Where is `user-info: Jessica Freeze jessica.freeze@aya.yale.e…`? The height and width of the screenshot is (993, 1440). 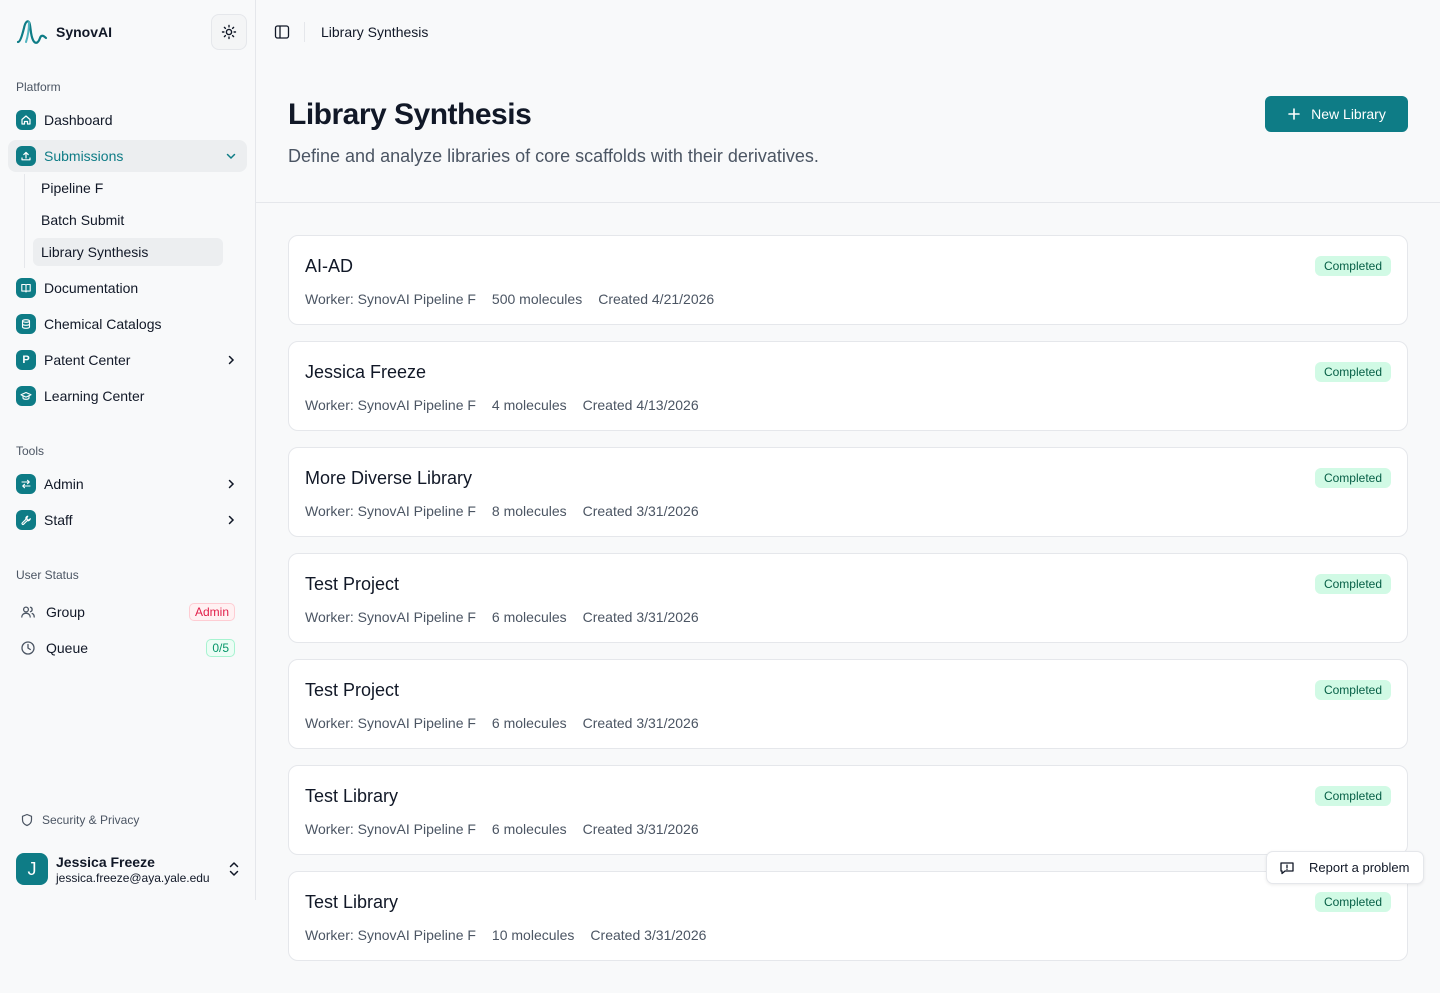 user-info: Jessica Freeze jessica.freeze@aya.yale.e… is located at coordinates (133, 869).